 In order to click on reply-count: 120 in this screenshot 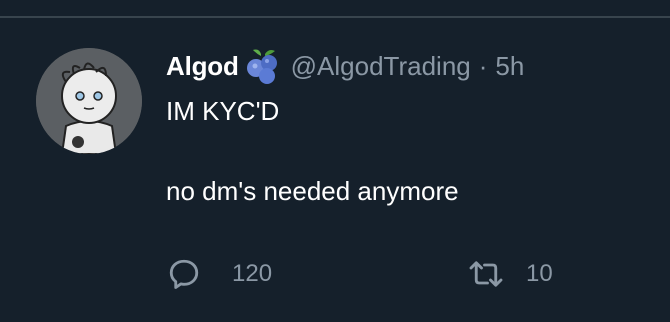, I will do `click(252, 273)`.